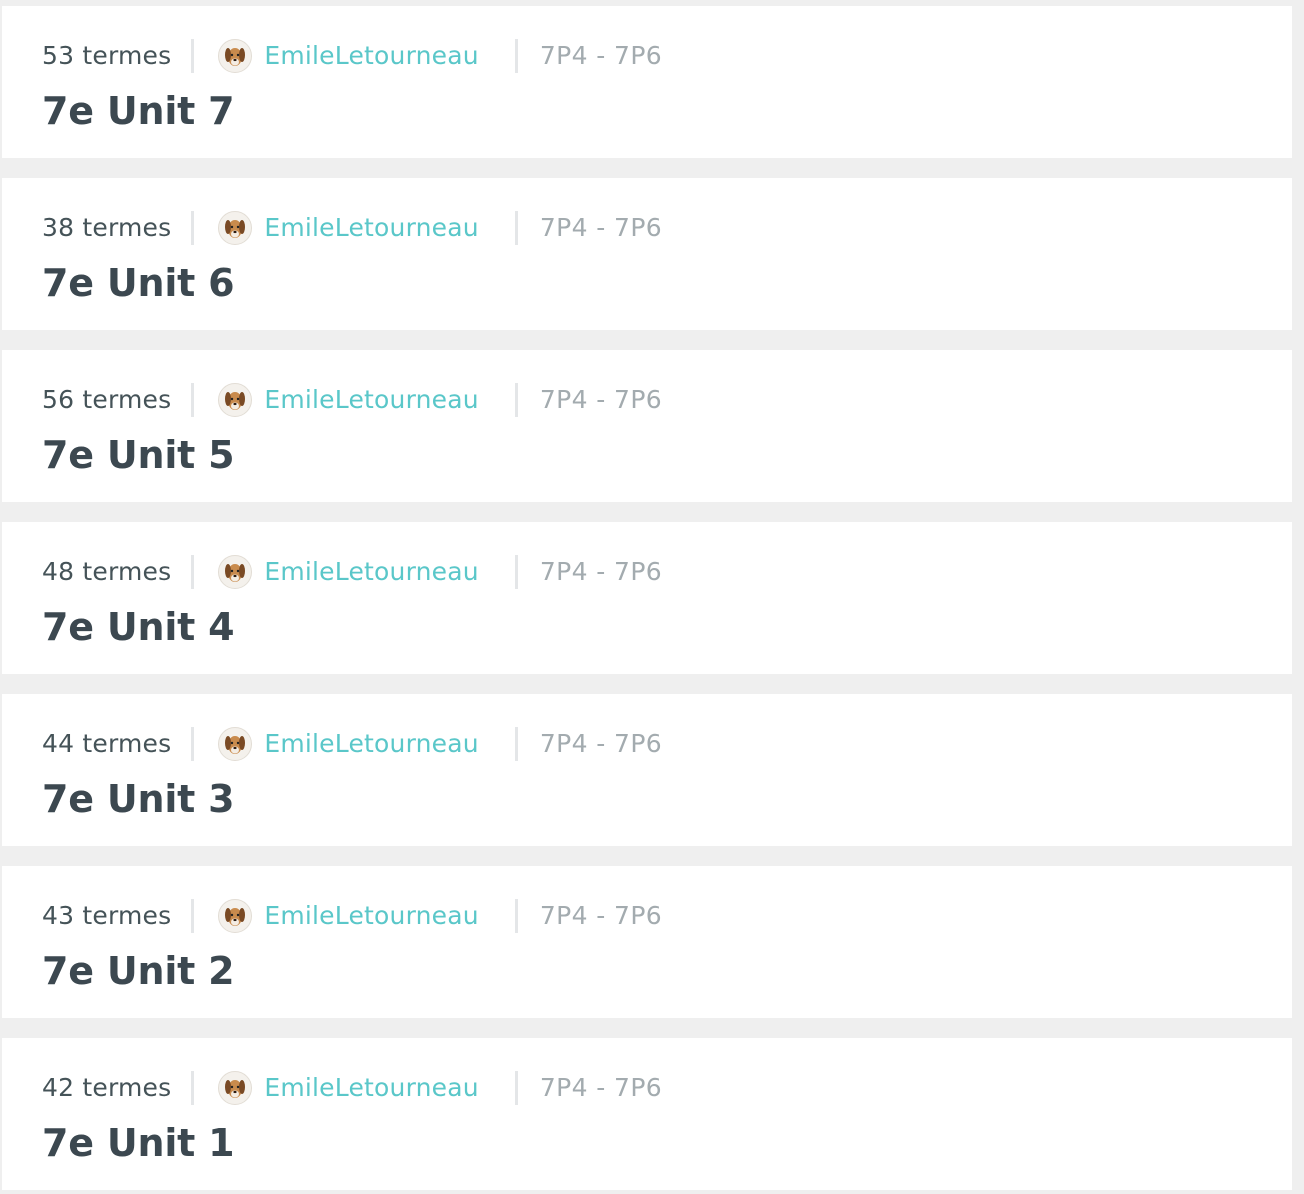  I want to click on set-title: 7e Unit 4, so click(138, 627).